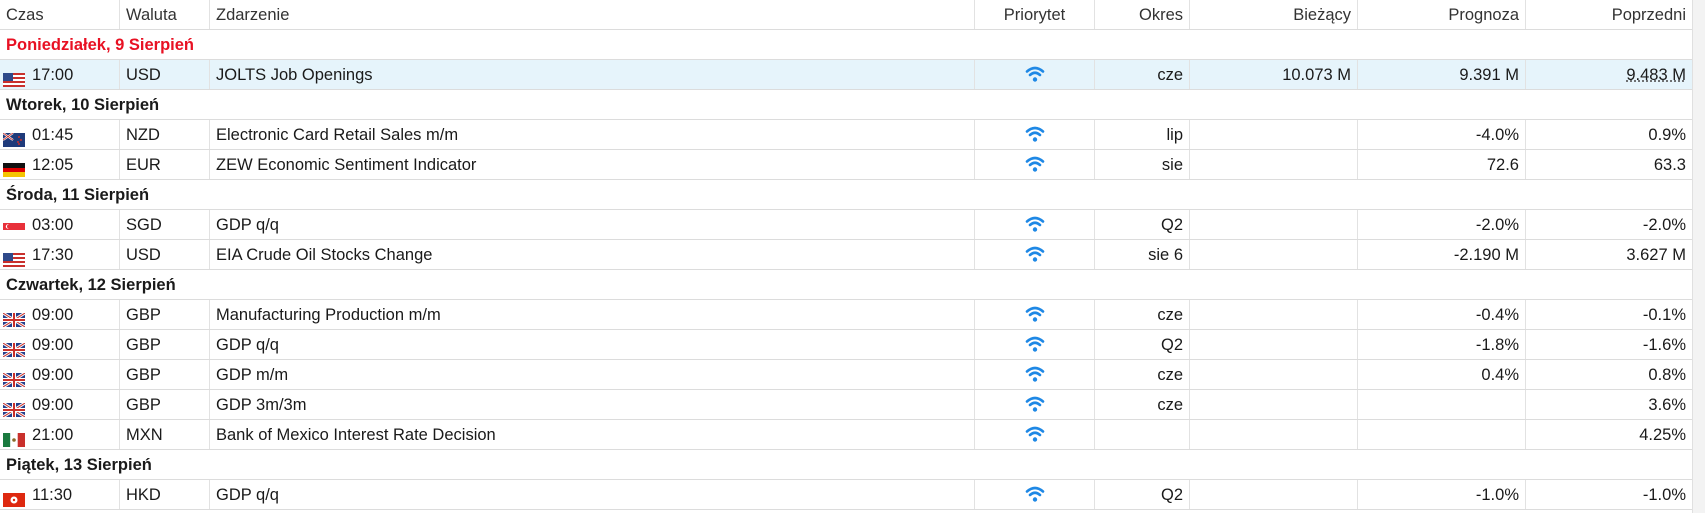  Describe the element at coordinates (1442, 164) in the screenshot. I see `forecast-cell: 72.6` at that location.